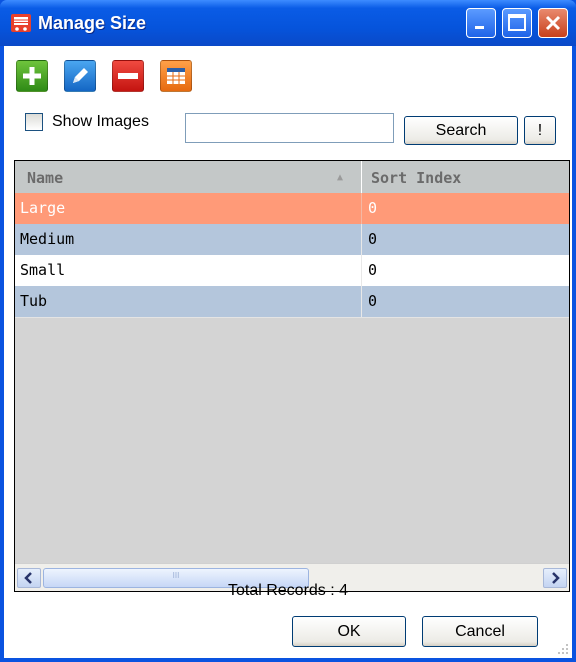 Image resolution: width=576 pixels, height=662 pixels. I want to click on total-records-label: Total Records : 4, so click(288, 590).